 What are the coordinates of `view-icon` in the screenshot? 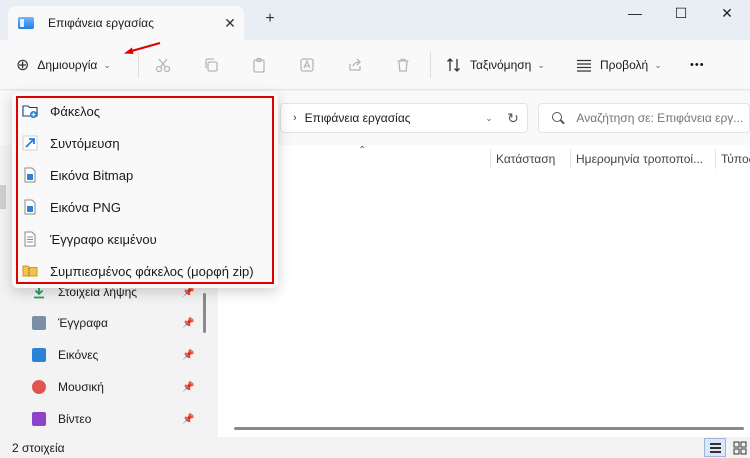 It's located at (584, 65).